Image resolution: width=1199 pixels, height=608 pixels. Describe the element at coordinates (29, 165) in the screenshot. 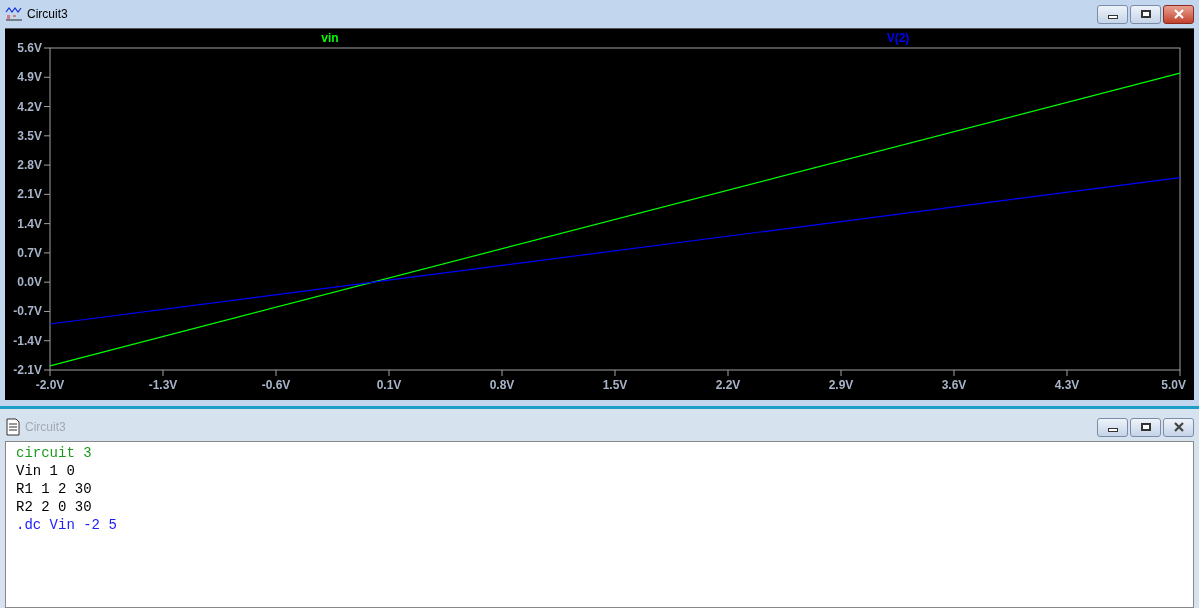

I see `axis-tick-label: 2.8V` at that location.